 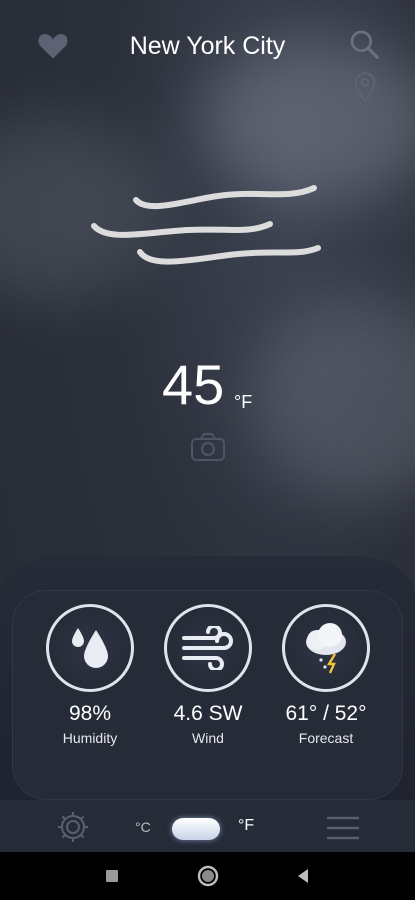 What do you see at coordinates (208, 713) in the screenshot?
I see `wind-value: 4.6 SW` at bounding box center [208, 713].